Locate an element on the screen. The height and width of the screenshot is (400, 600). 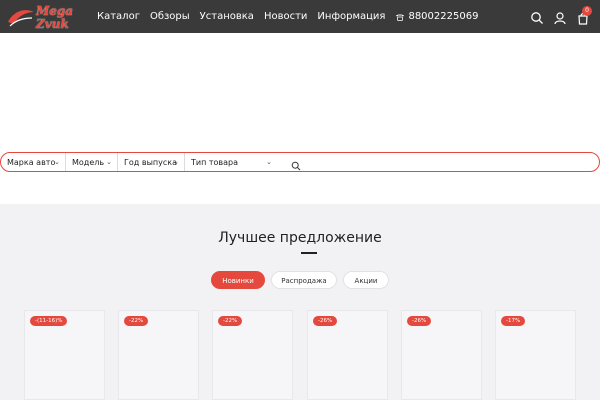
year-select-label: Год выпуска is located at coordinates (150, 162).